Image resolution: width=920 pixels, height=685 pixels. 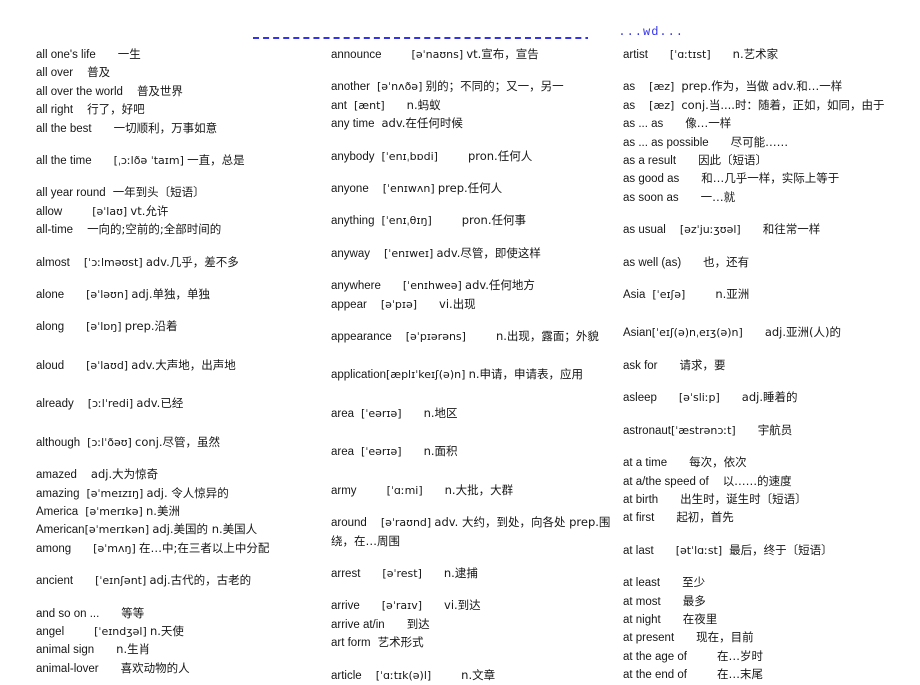 What do you see at coordinates (473, 286) in the screenshot?
I see `dictionary-entry: anywhere [ˈenɪhweə] adv.任何地方` at bounding box center [473, 286].